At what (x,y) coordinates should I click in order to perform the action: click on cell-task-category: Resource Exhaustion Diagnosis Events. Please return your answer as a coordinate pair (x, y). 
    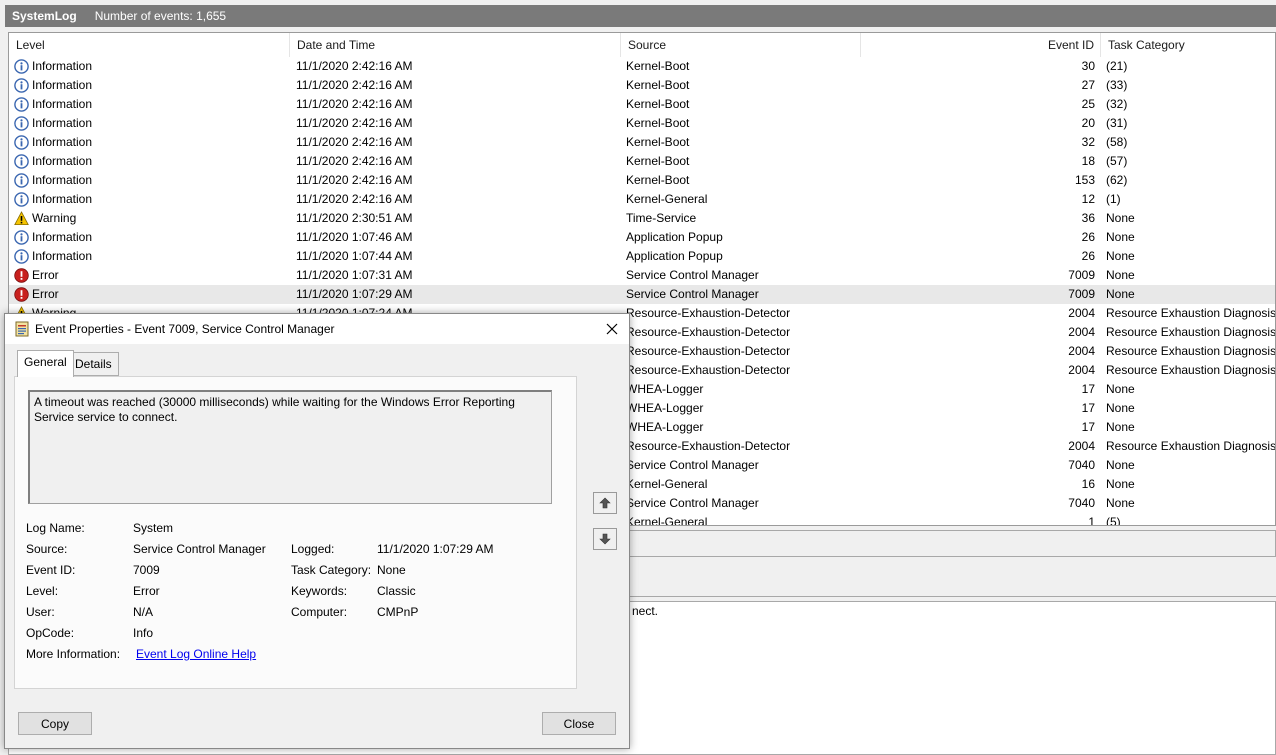
    Looking at the image, I should click on (1191, 332).